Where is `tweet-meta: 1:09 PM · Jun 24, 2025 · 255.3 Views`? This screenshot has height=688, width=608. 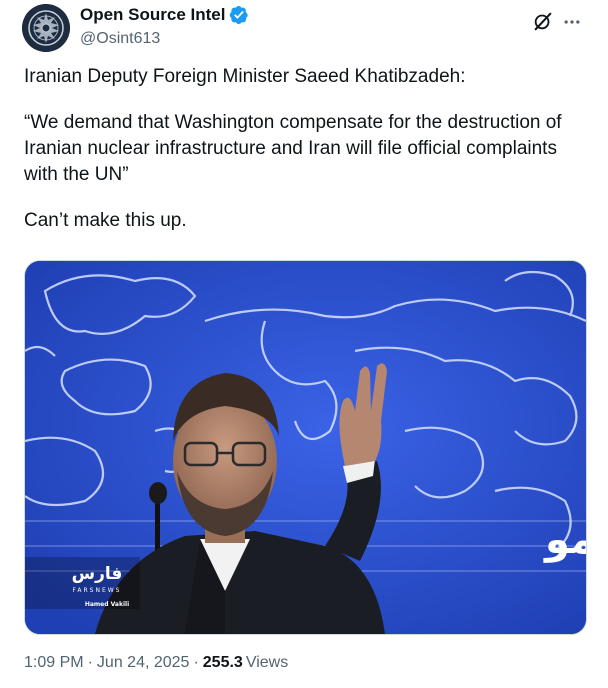
tweet-meta: 1:09 PM · Jun 24, 2025 · 255.3 Views is located at coordinates (156, 663).